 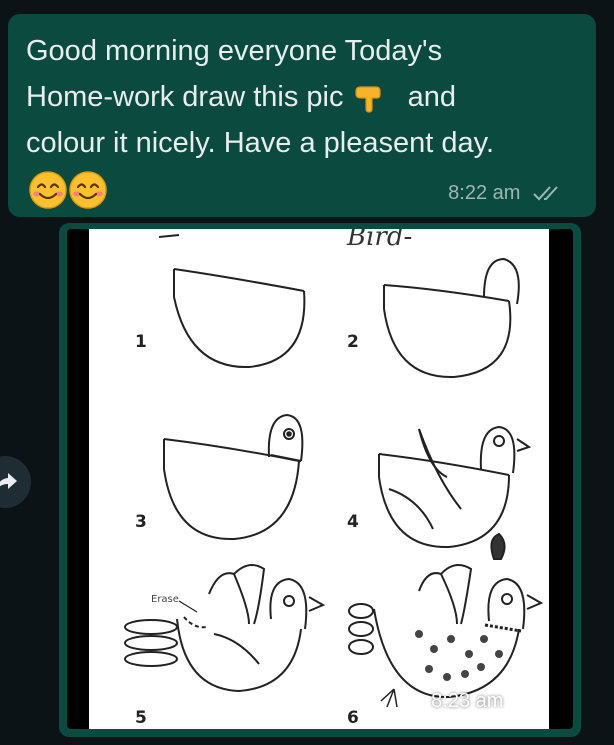 I want to click on step-number-2: 2, so click(x=353, y=342).